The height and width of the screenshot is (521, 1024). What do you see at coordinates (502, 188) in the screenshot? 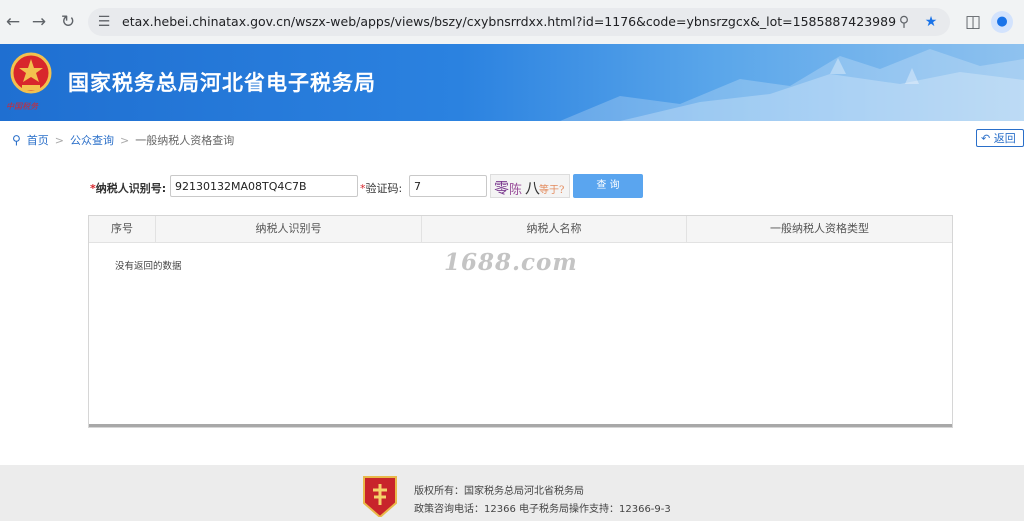
I see `captcha-char: 零` at bounding box center [502, 188].